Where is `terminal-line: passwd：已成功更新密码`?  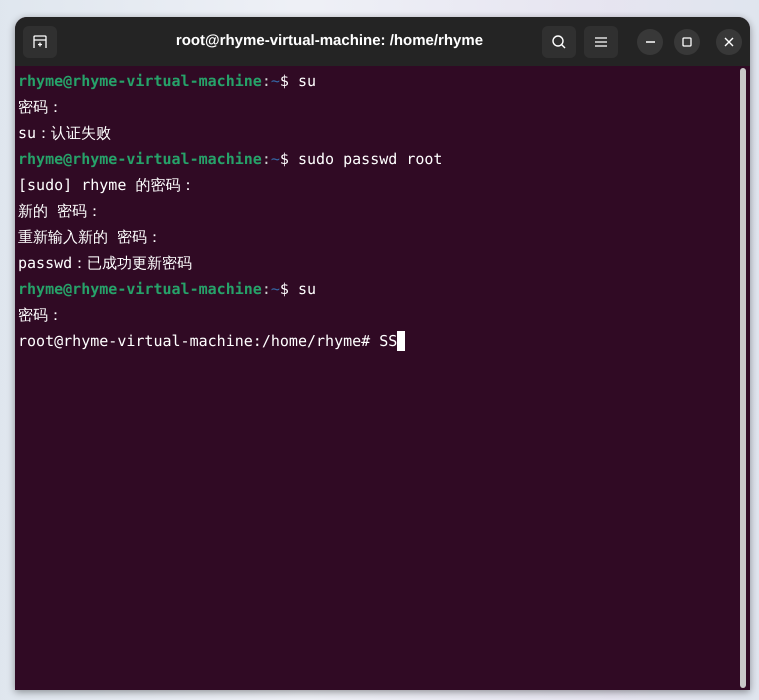 terminal-line: passwd：已成功更新密码 is located at coordinates (105, 263).